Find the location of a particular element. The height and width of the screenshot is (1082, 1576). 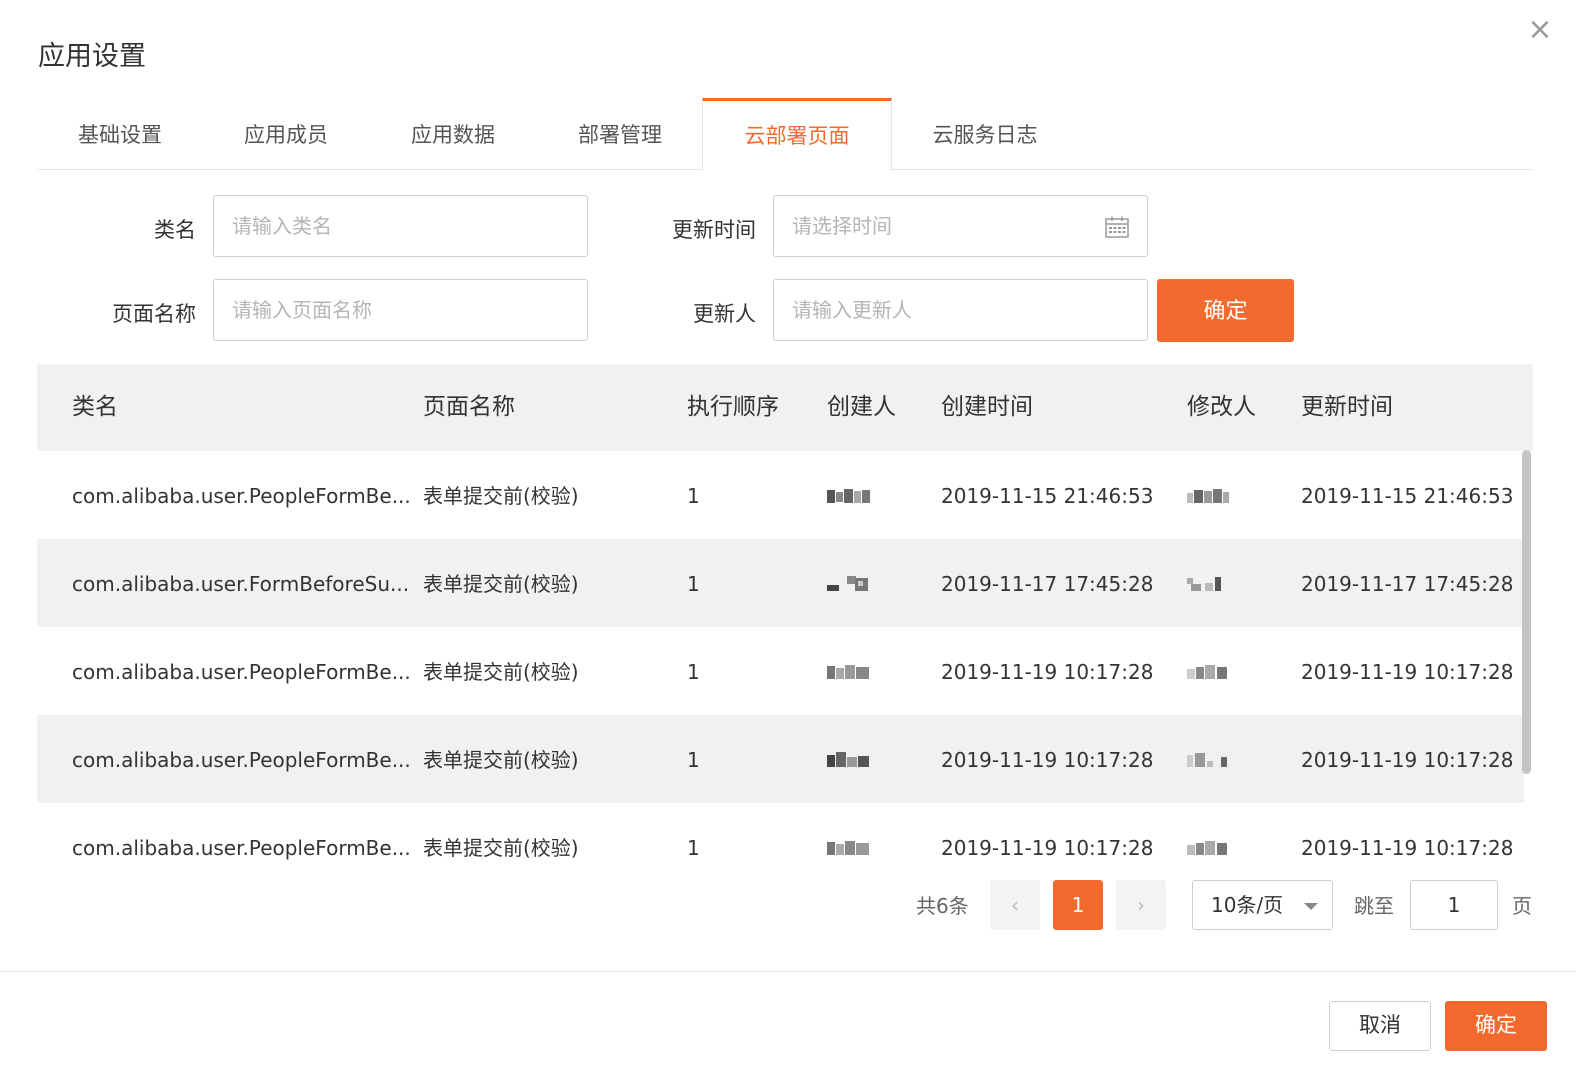

confirm-button: 确定 is located at coordinates (1496, 1026).